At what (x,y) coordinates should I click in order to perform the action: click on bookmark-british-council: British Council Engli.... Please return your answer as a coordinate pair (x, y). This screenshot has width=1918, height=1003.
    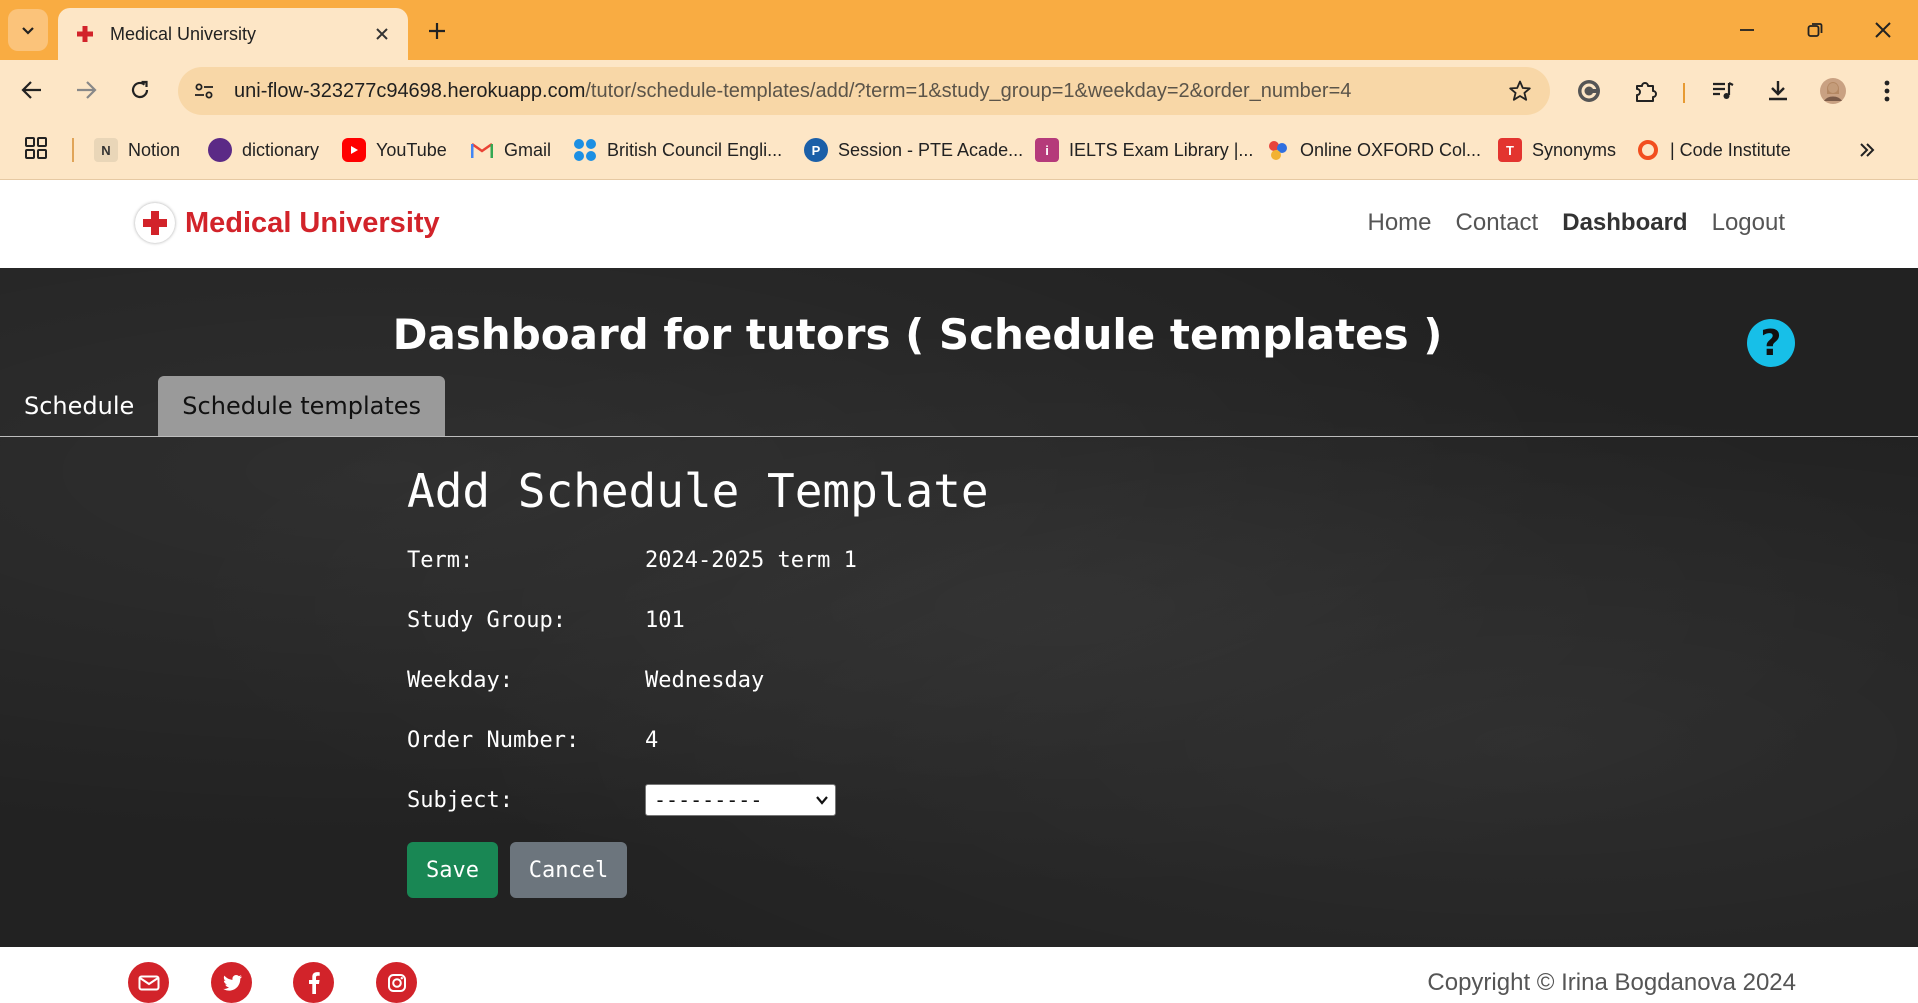
    Looking at the image, I should click on (677, 150).